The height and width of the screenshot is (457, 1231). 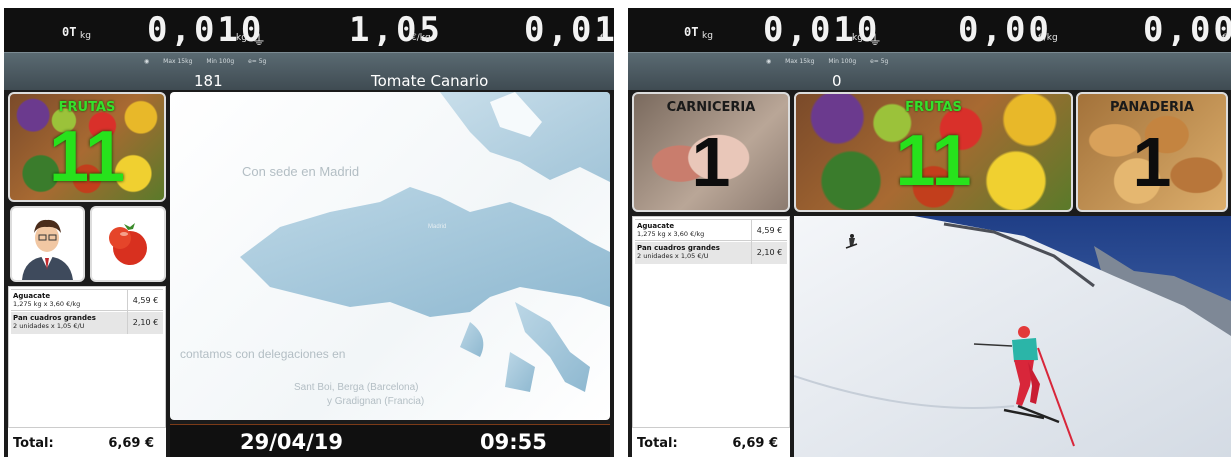 I want to click on weight-display: 0T kg 0,010 kg ⏚ 0,00 €/kg 0,00 €, so click(x=929, y=30).